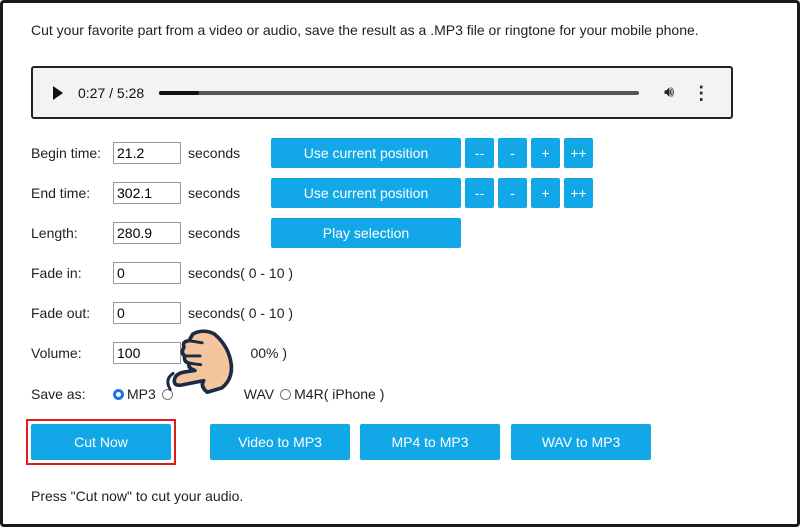 This screenshot has width=800, height=527. Describe the element at coordinates (147, 193) in the screenshot. I see `end-time-input` at that location.